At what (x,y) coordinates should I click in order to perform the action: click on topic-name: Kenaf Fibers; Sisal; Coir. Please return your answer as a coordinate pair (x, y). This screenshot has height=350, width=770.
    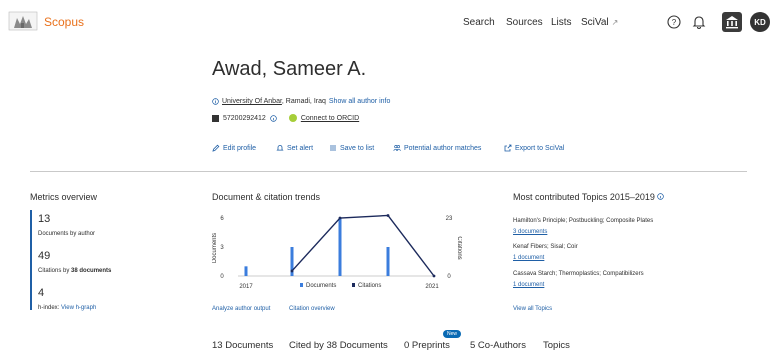
    Looking at the image, I should click on (545, 247).